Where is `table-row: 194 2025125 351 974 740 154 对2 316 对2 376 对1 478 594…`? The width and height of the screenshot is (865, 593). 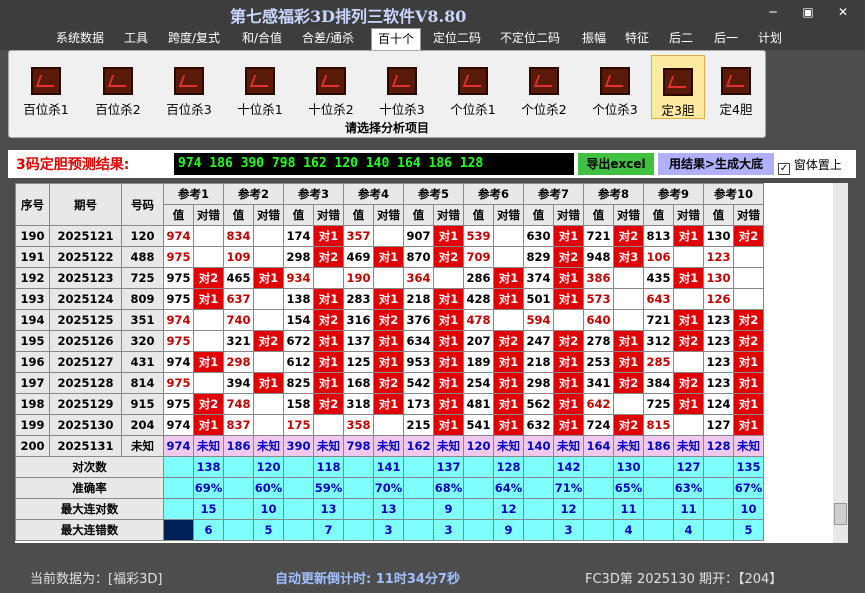 table-row: 194 2025125 351 974 740 154 对2 316 对2 376 对1 478 594… is located at coordinates (389, 320).